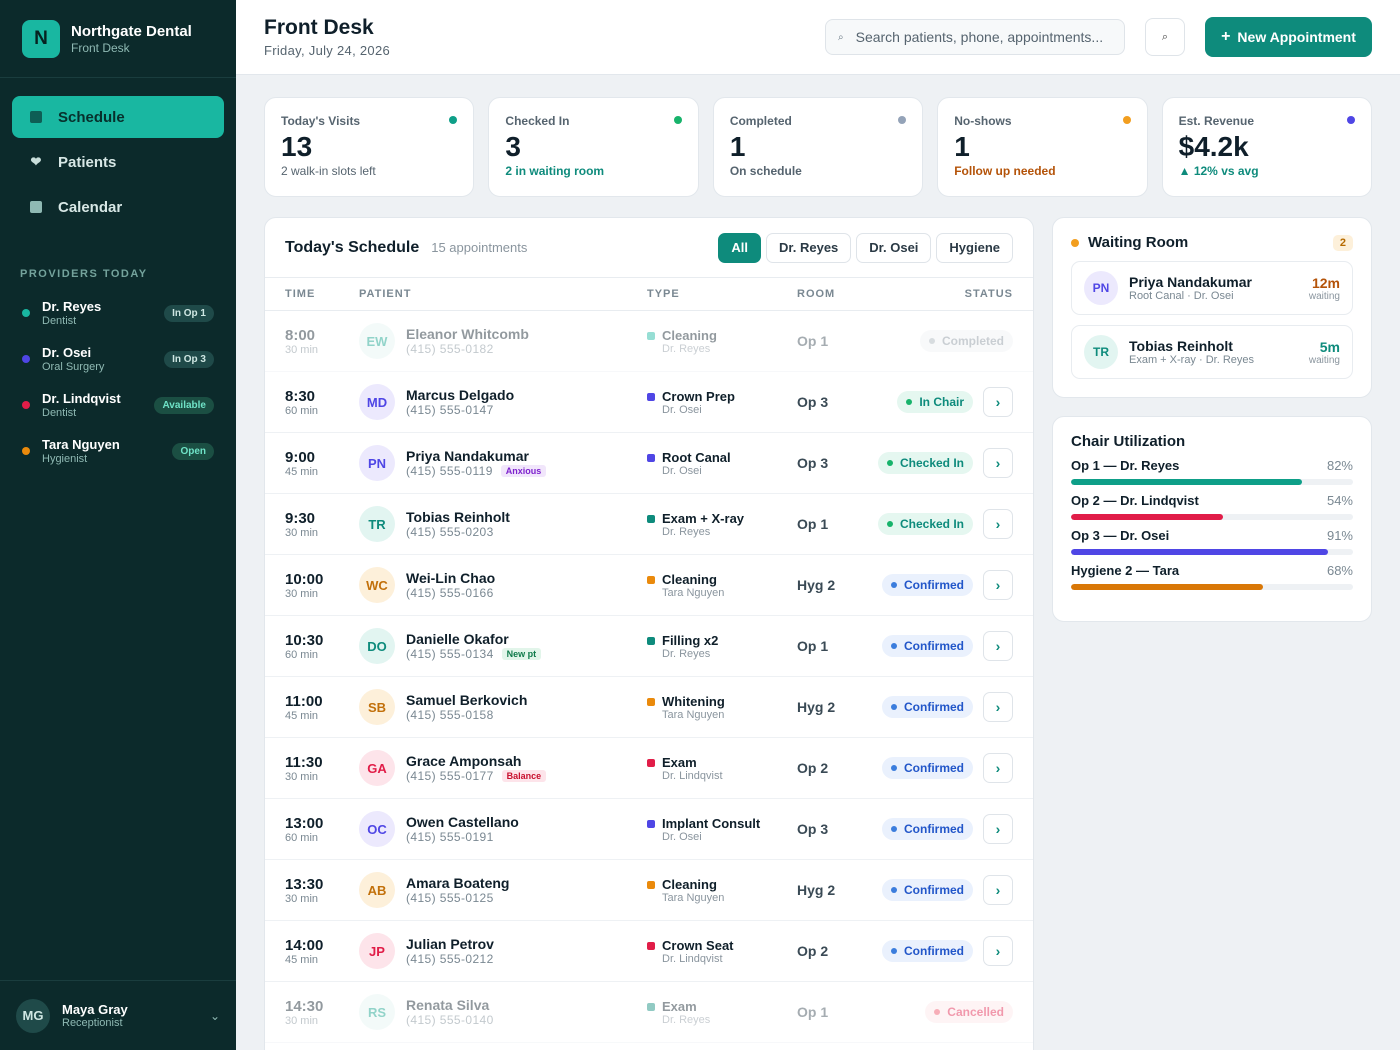 The width and height of the screenshot is (1400, 1050). What do you see at coordinates (1212, 506) in the screenshot?
I see `utilization-row: Op 2 — Dr. Lindqvist 54%` at bounding box center [1212, 506].